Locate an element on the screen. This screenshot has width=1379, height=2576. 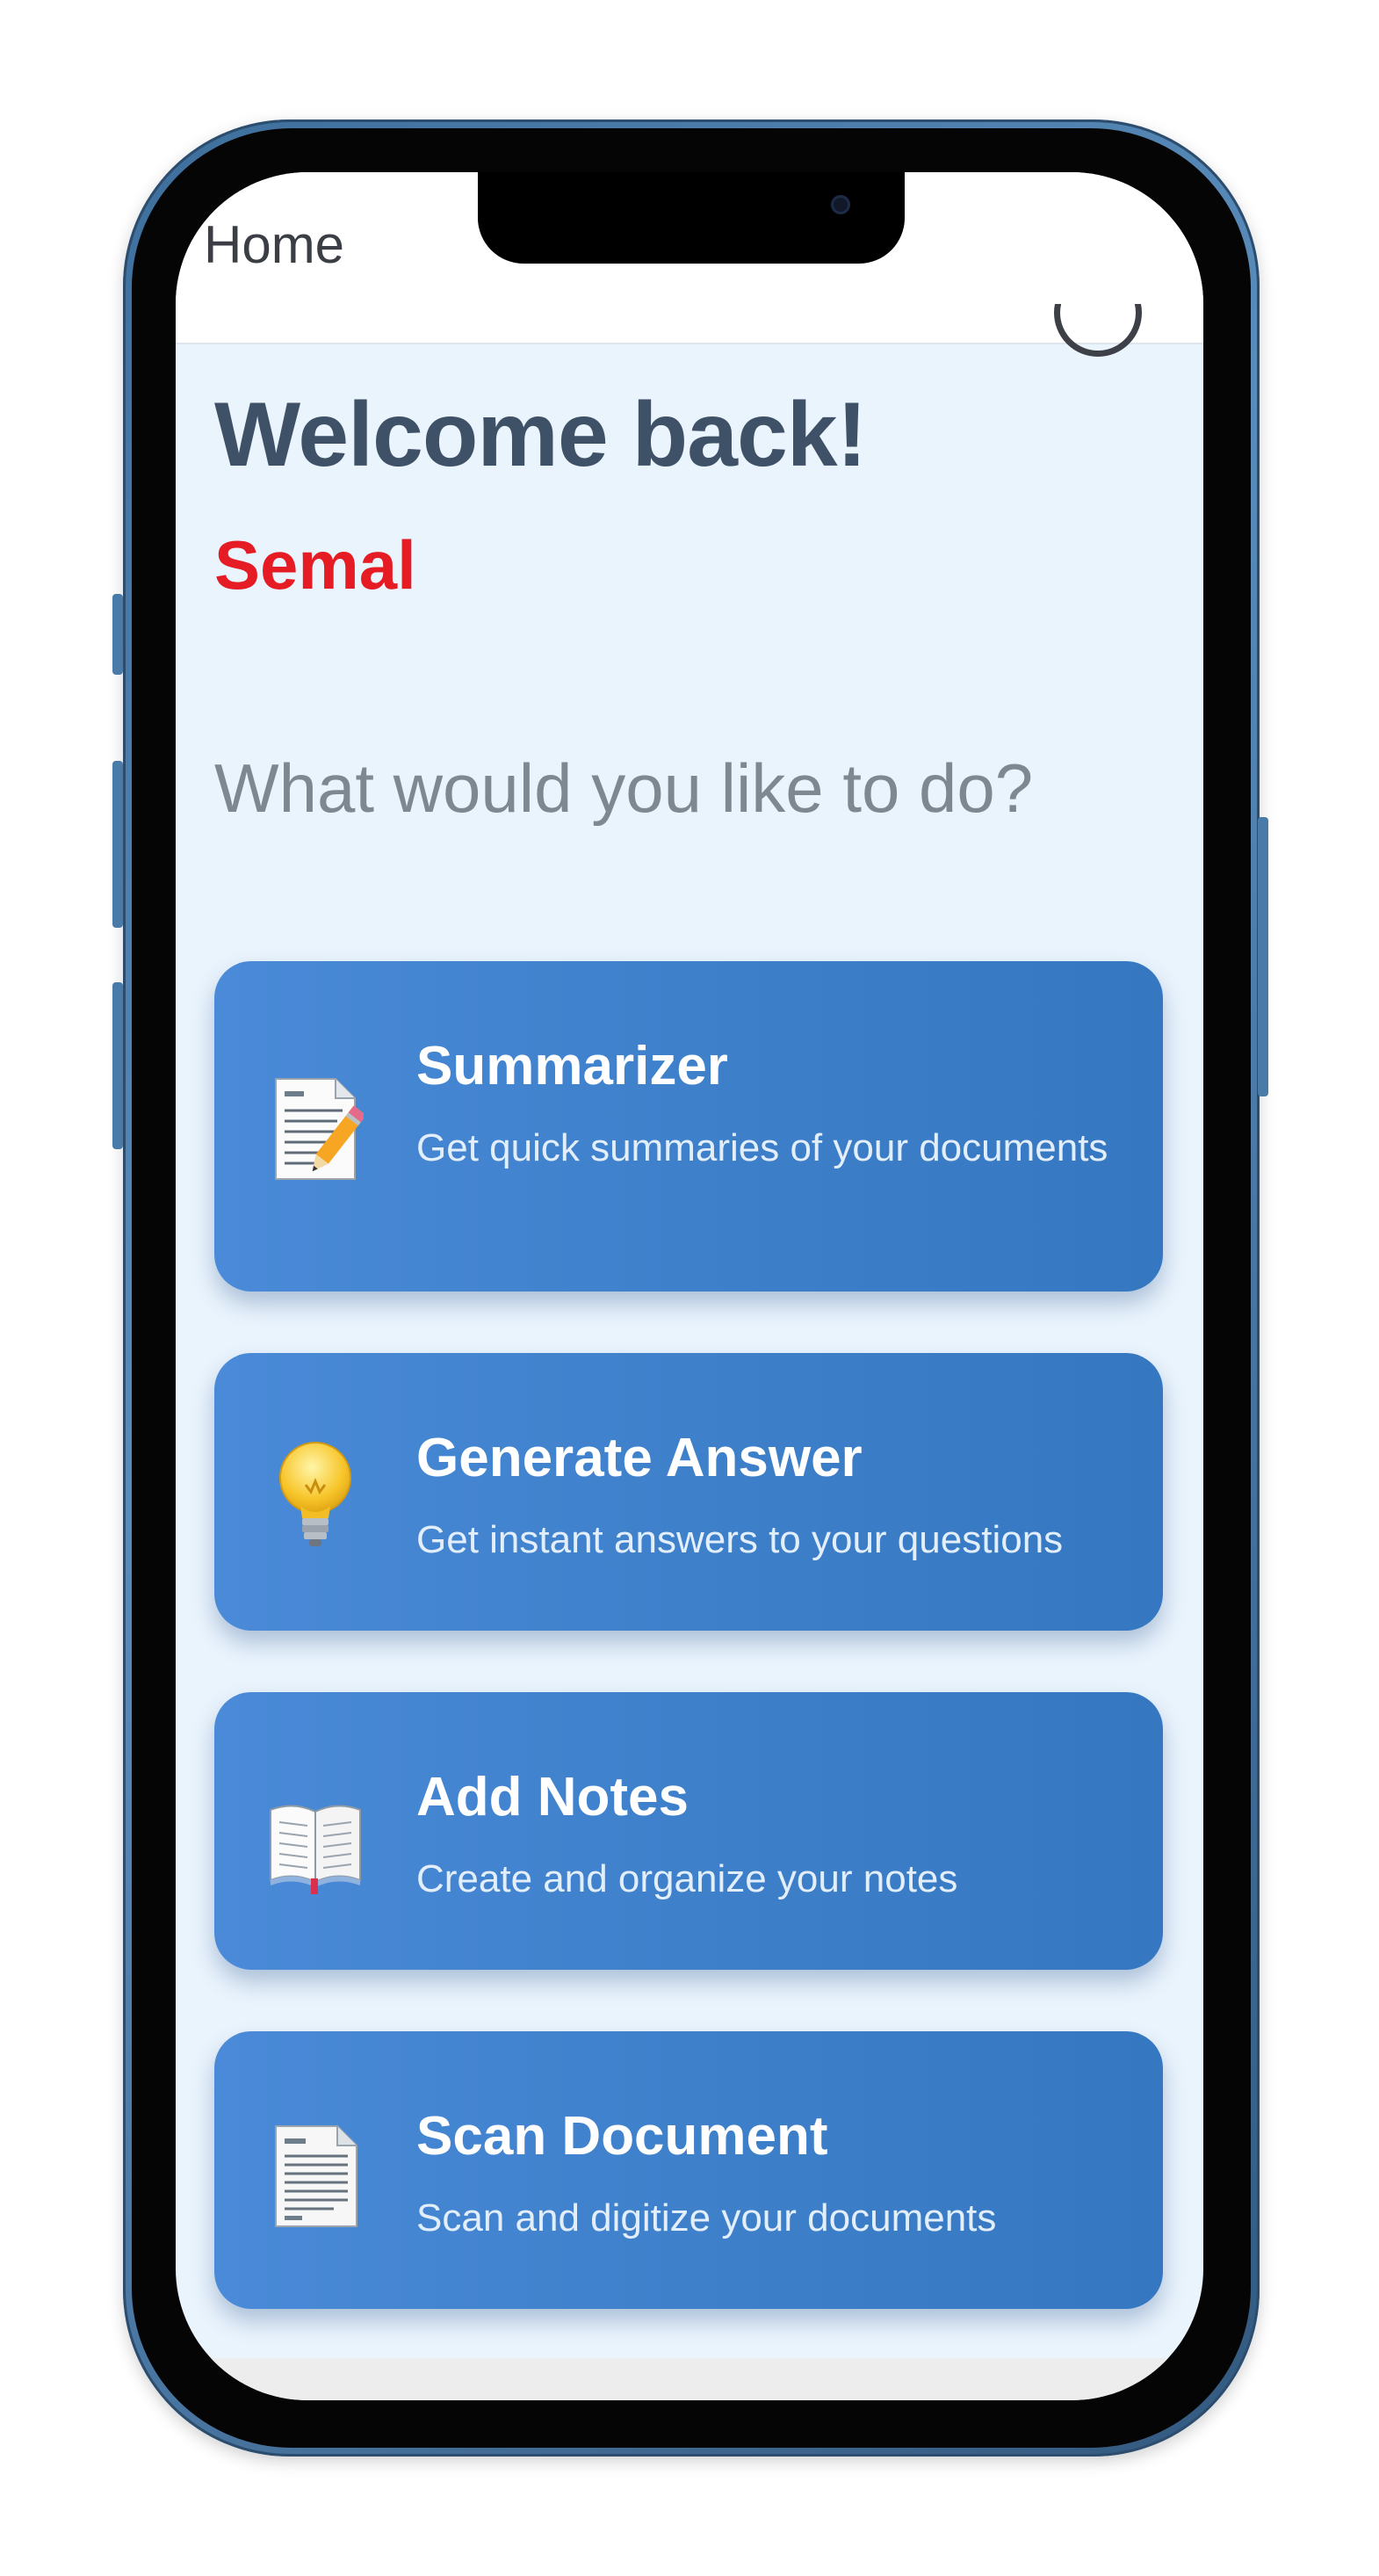
app-bar: Home is located at coordinates (689, 258).